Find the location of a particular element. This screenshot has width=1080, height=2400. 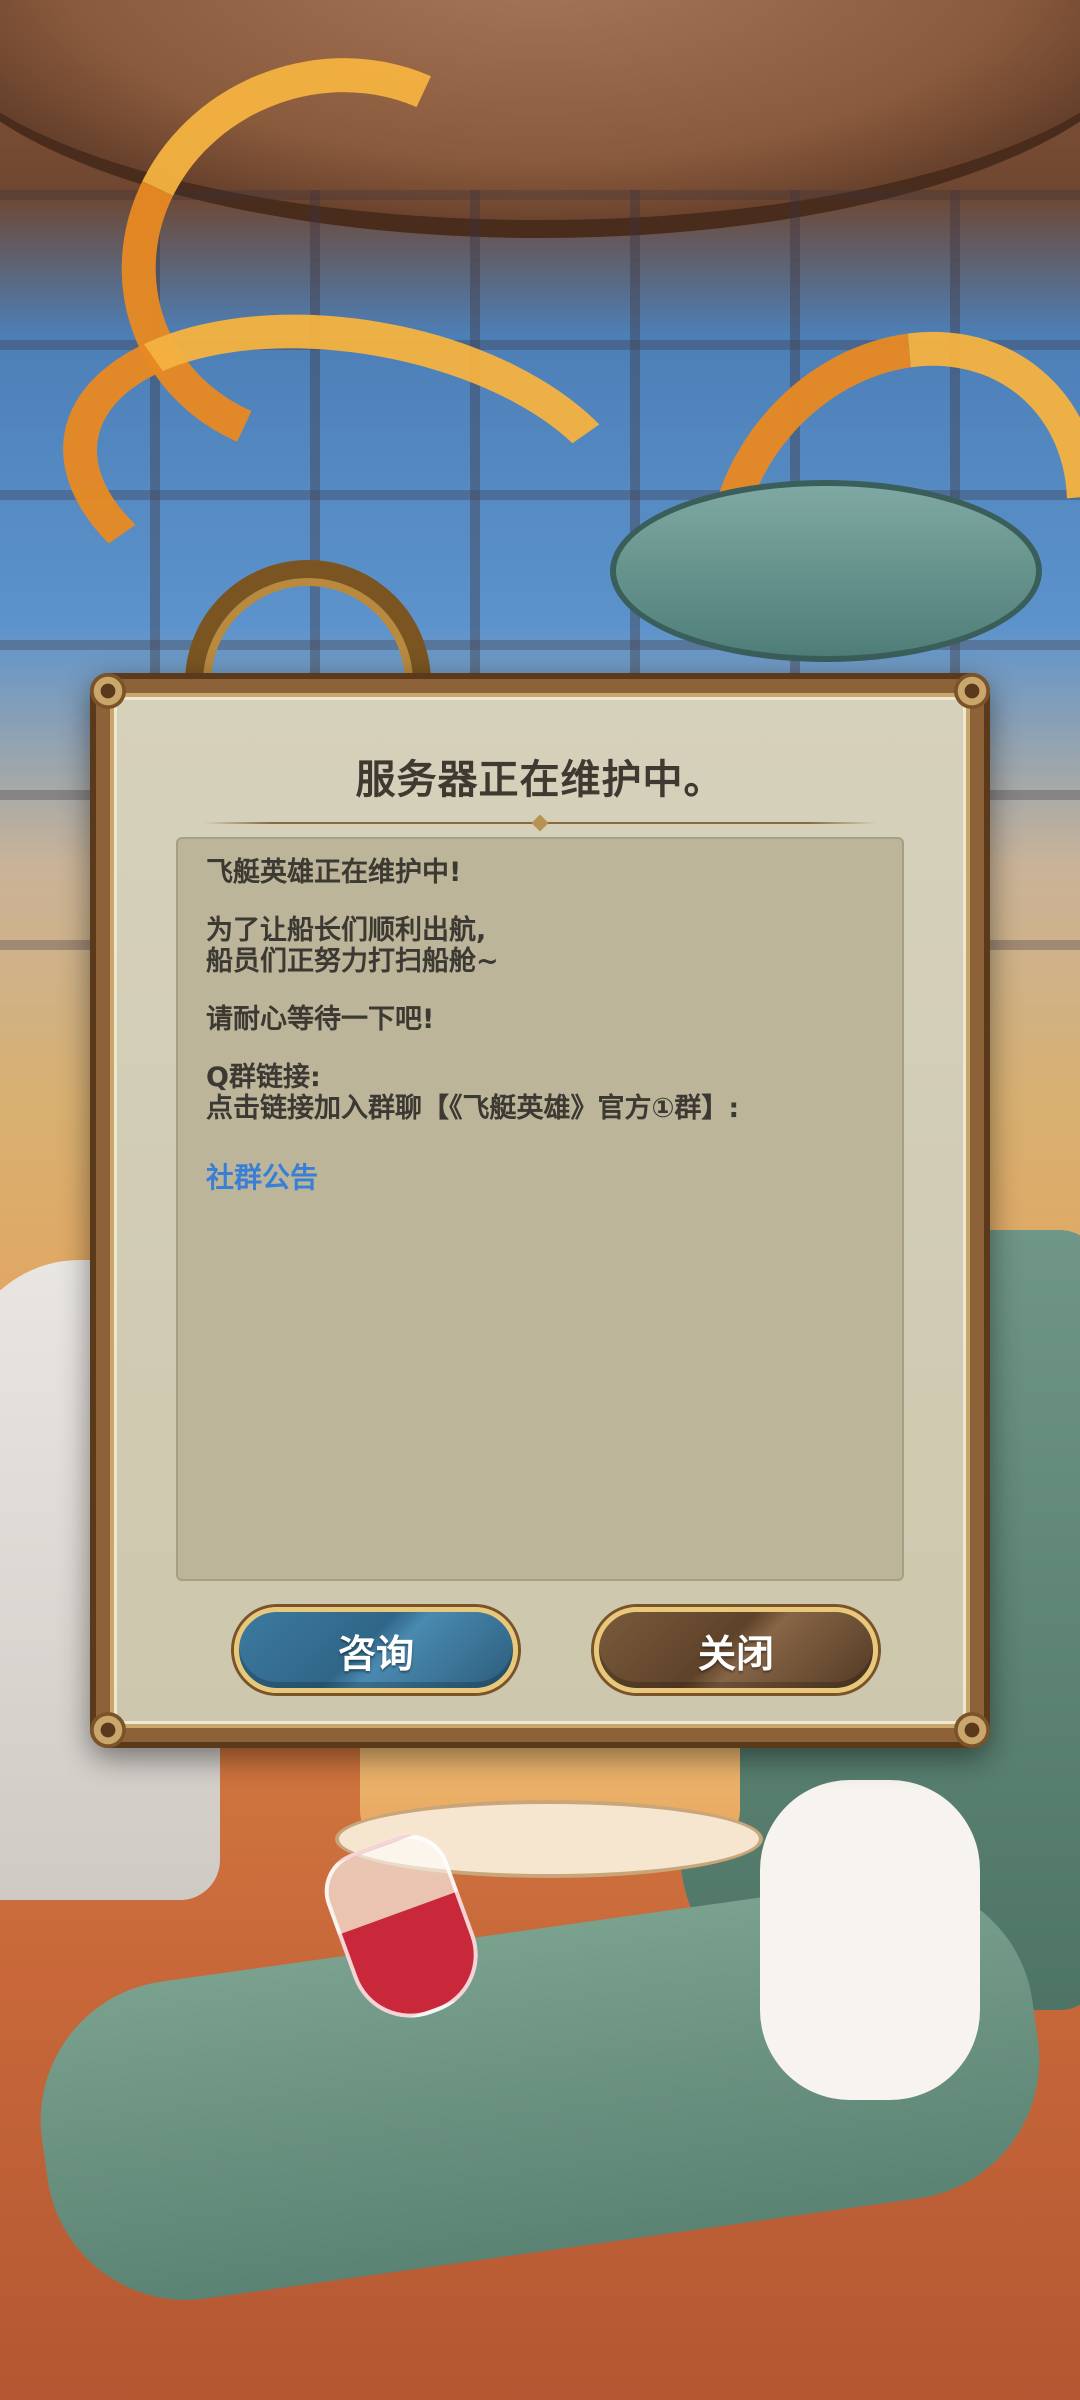

background-character-shirt is located at coordinates (870, 1940).